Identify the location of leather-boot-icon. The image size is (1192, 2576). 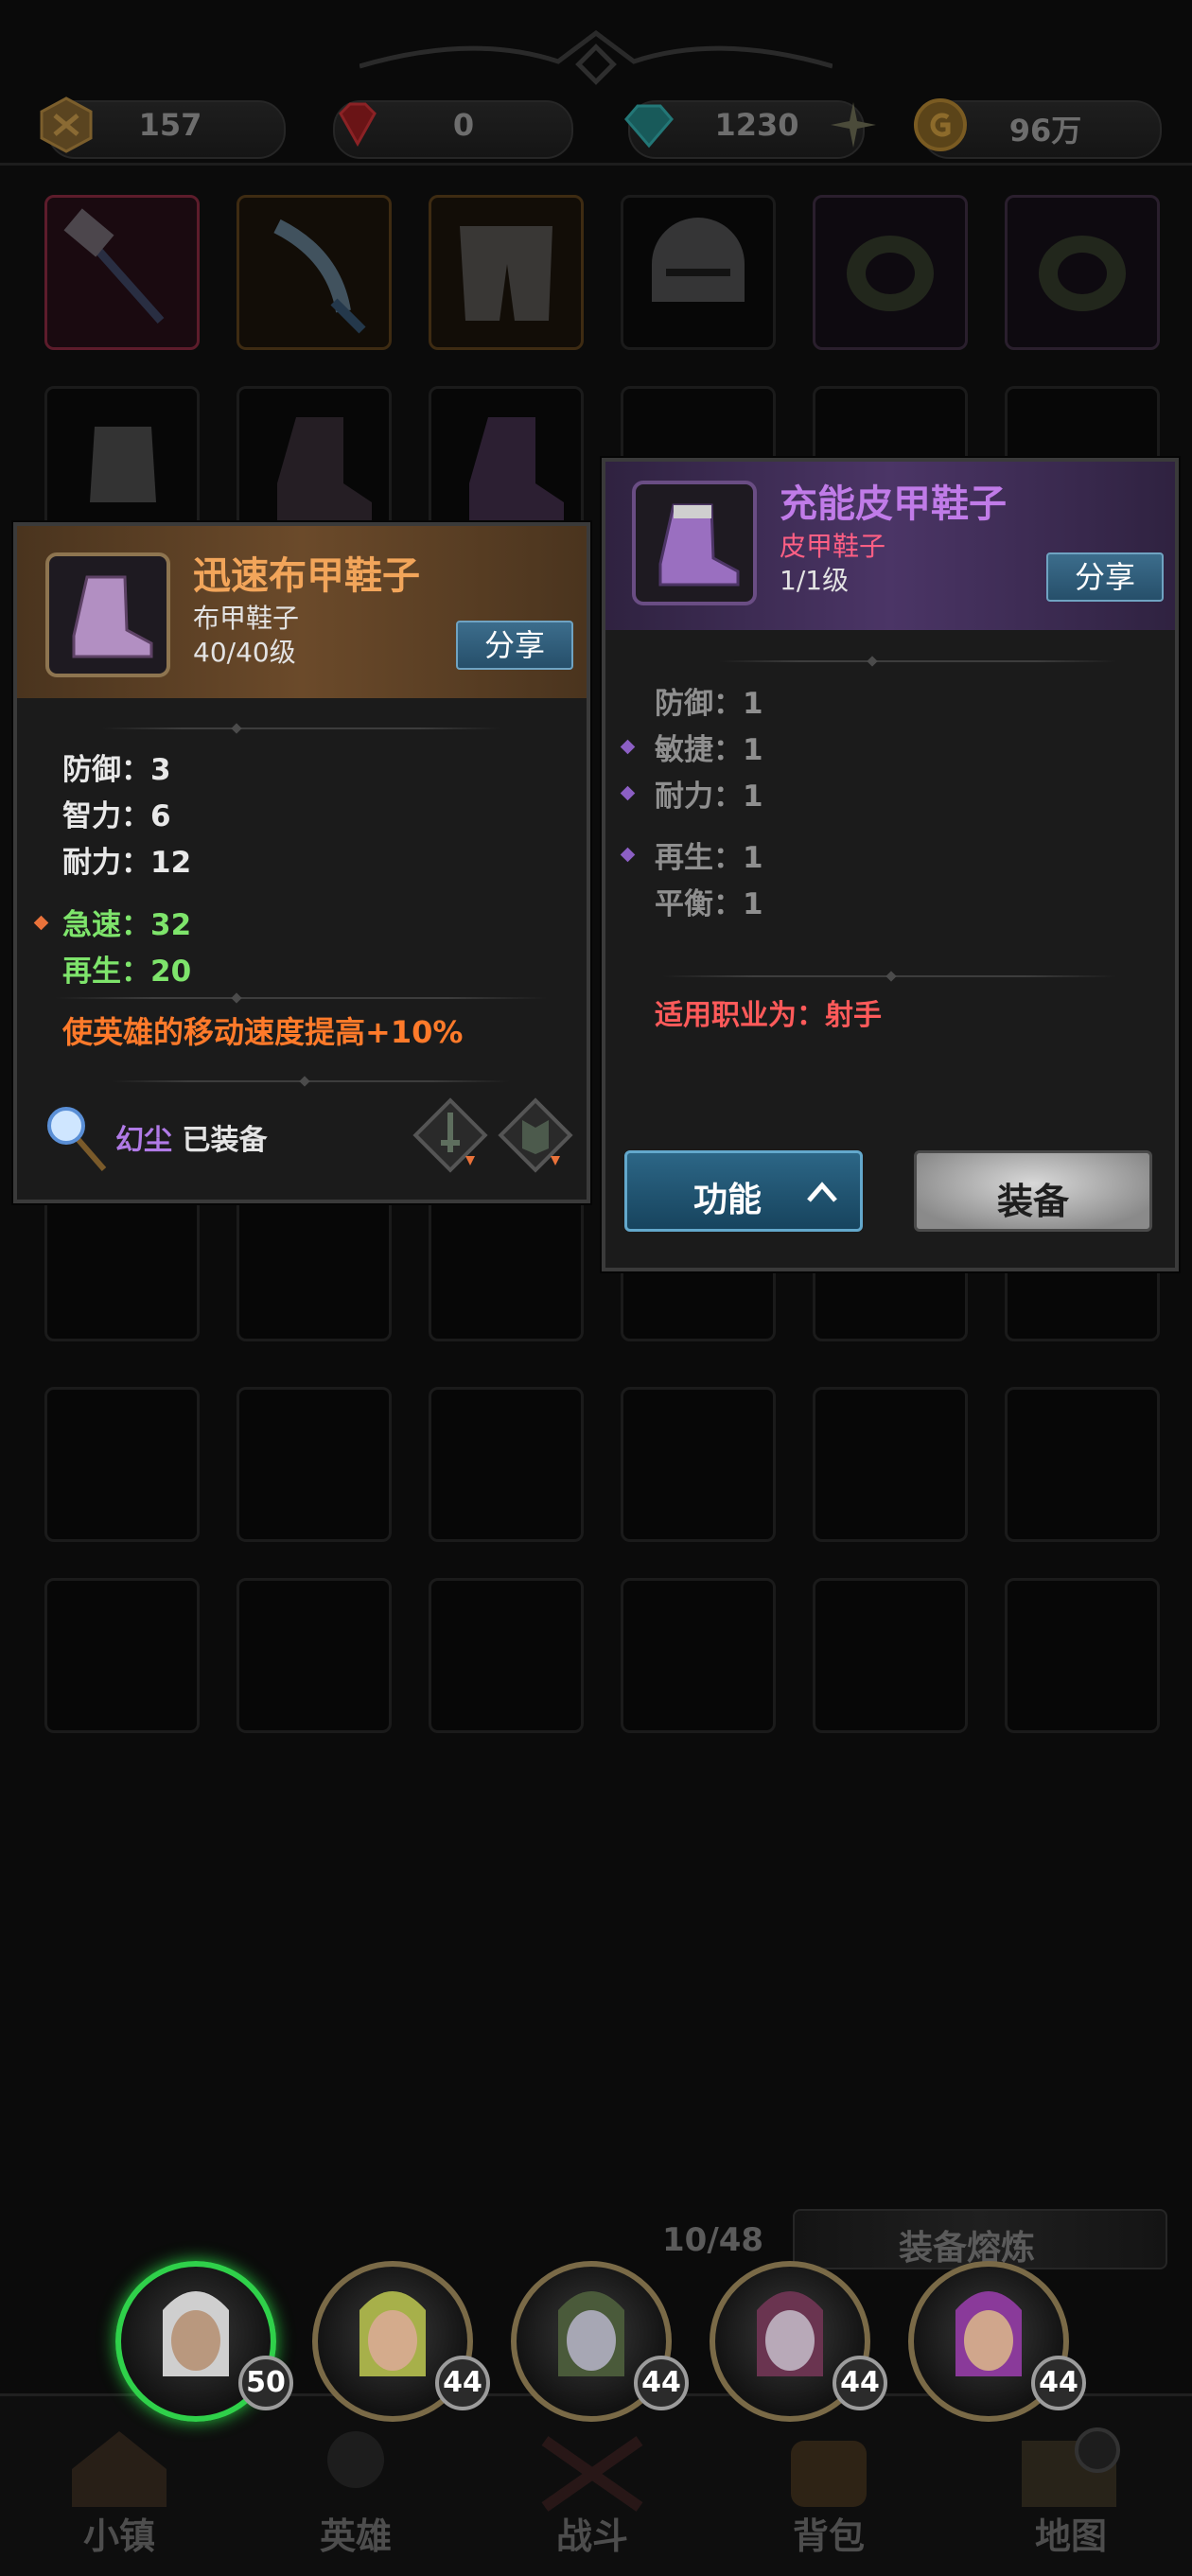
(699, 545).